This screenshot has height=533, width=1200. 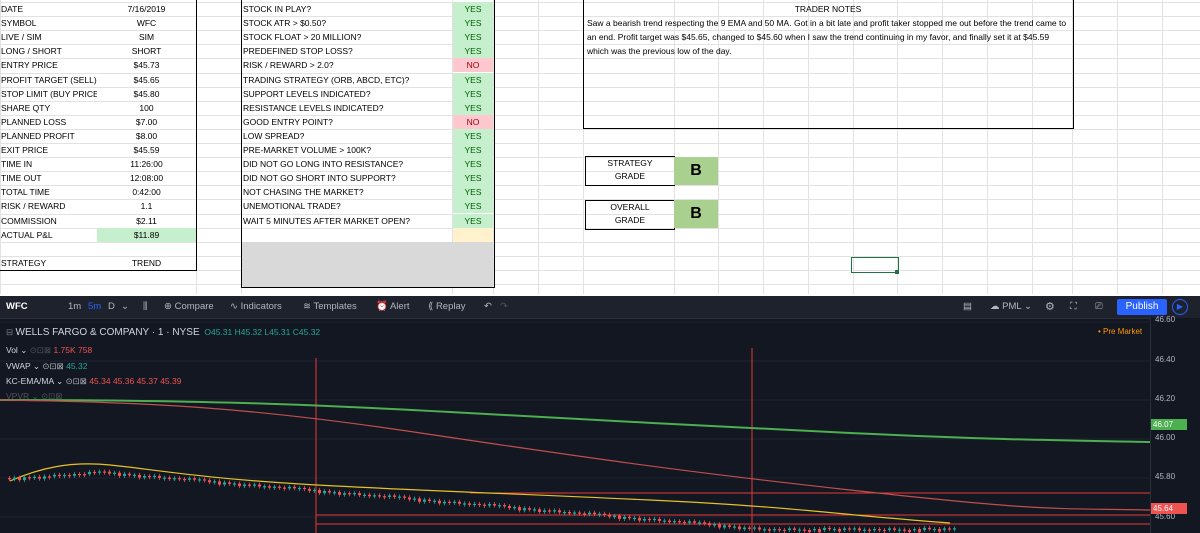 I want to click on replay-button: ⟪ Replay, so click(x=447, y=307).